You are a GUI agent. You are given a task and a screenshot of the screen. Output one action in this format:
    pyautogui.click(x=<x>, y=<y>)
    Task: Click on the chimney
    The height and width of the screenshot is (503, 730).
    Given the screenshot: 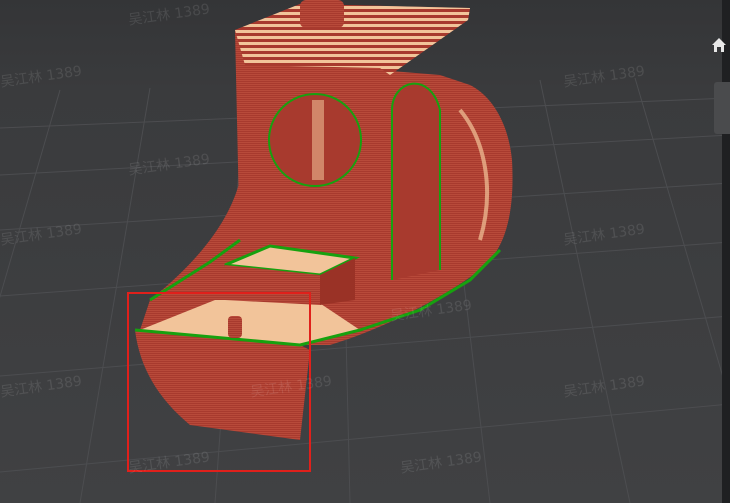 What is the action you would take?
    pyautogui.click(x=322, y=14)
    